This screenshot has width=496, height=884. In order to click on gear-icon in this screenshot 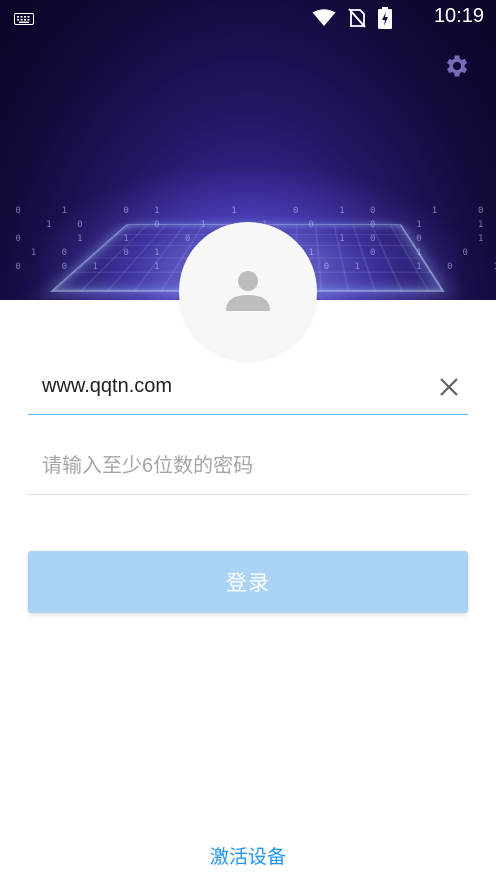, I will do `click(456, 66)`.